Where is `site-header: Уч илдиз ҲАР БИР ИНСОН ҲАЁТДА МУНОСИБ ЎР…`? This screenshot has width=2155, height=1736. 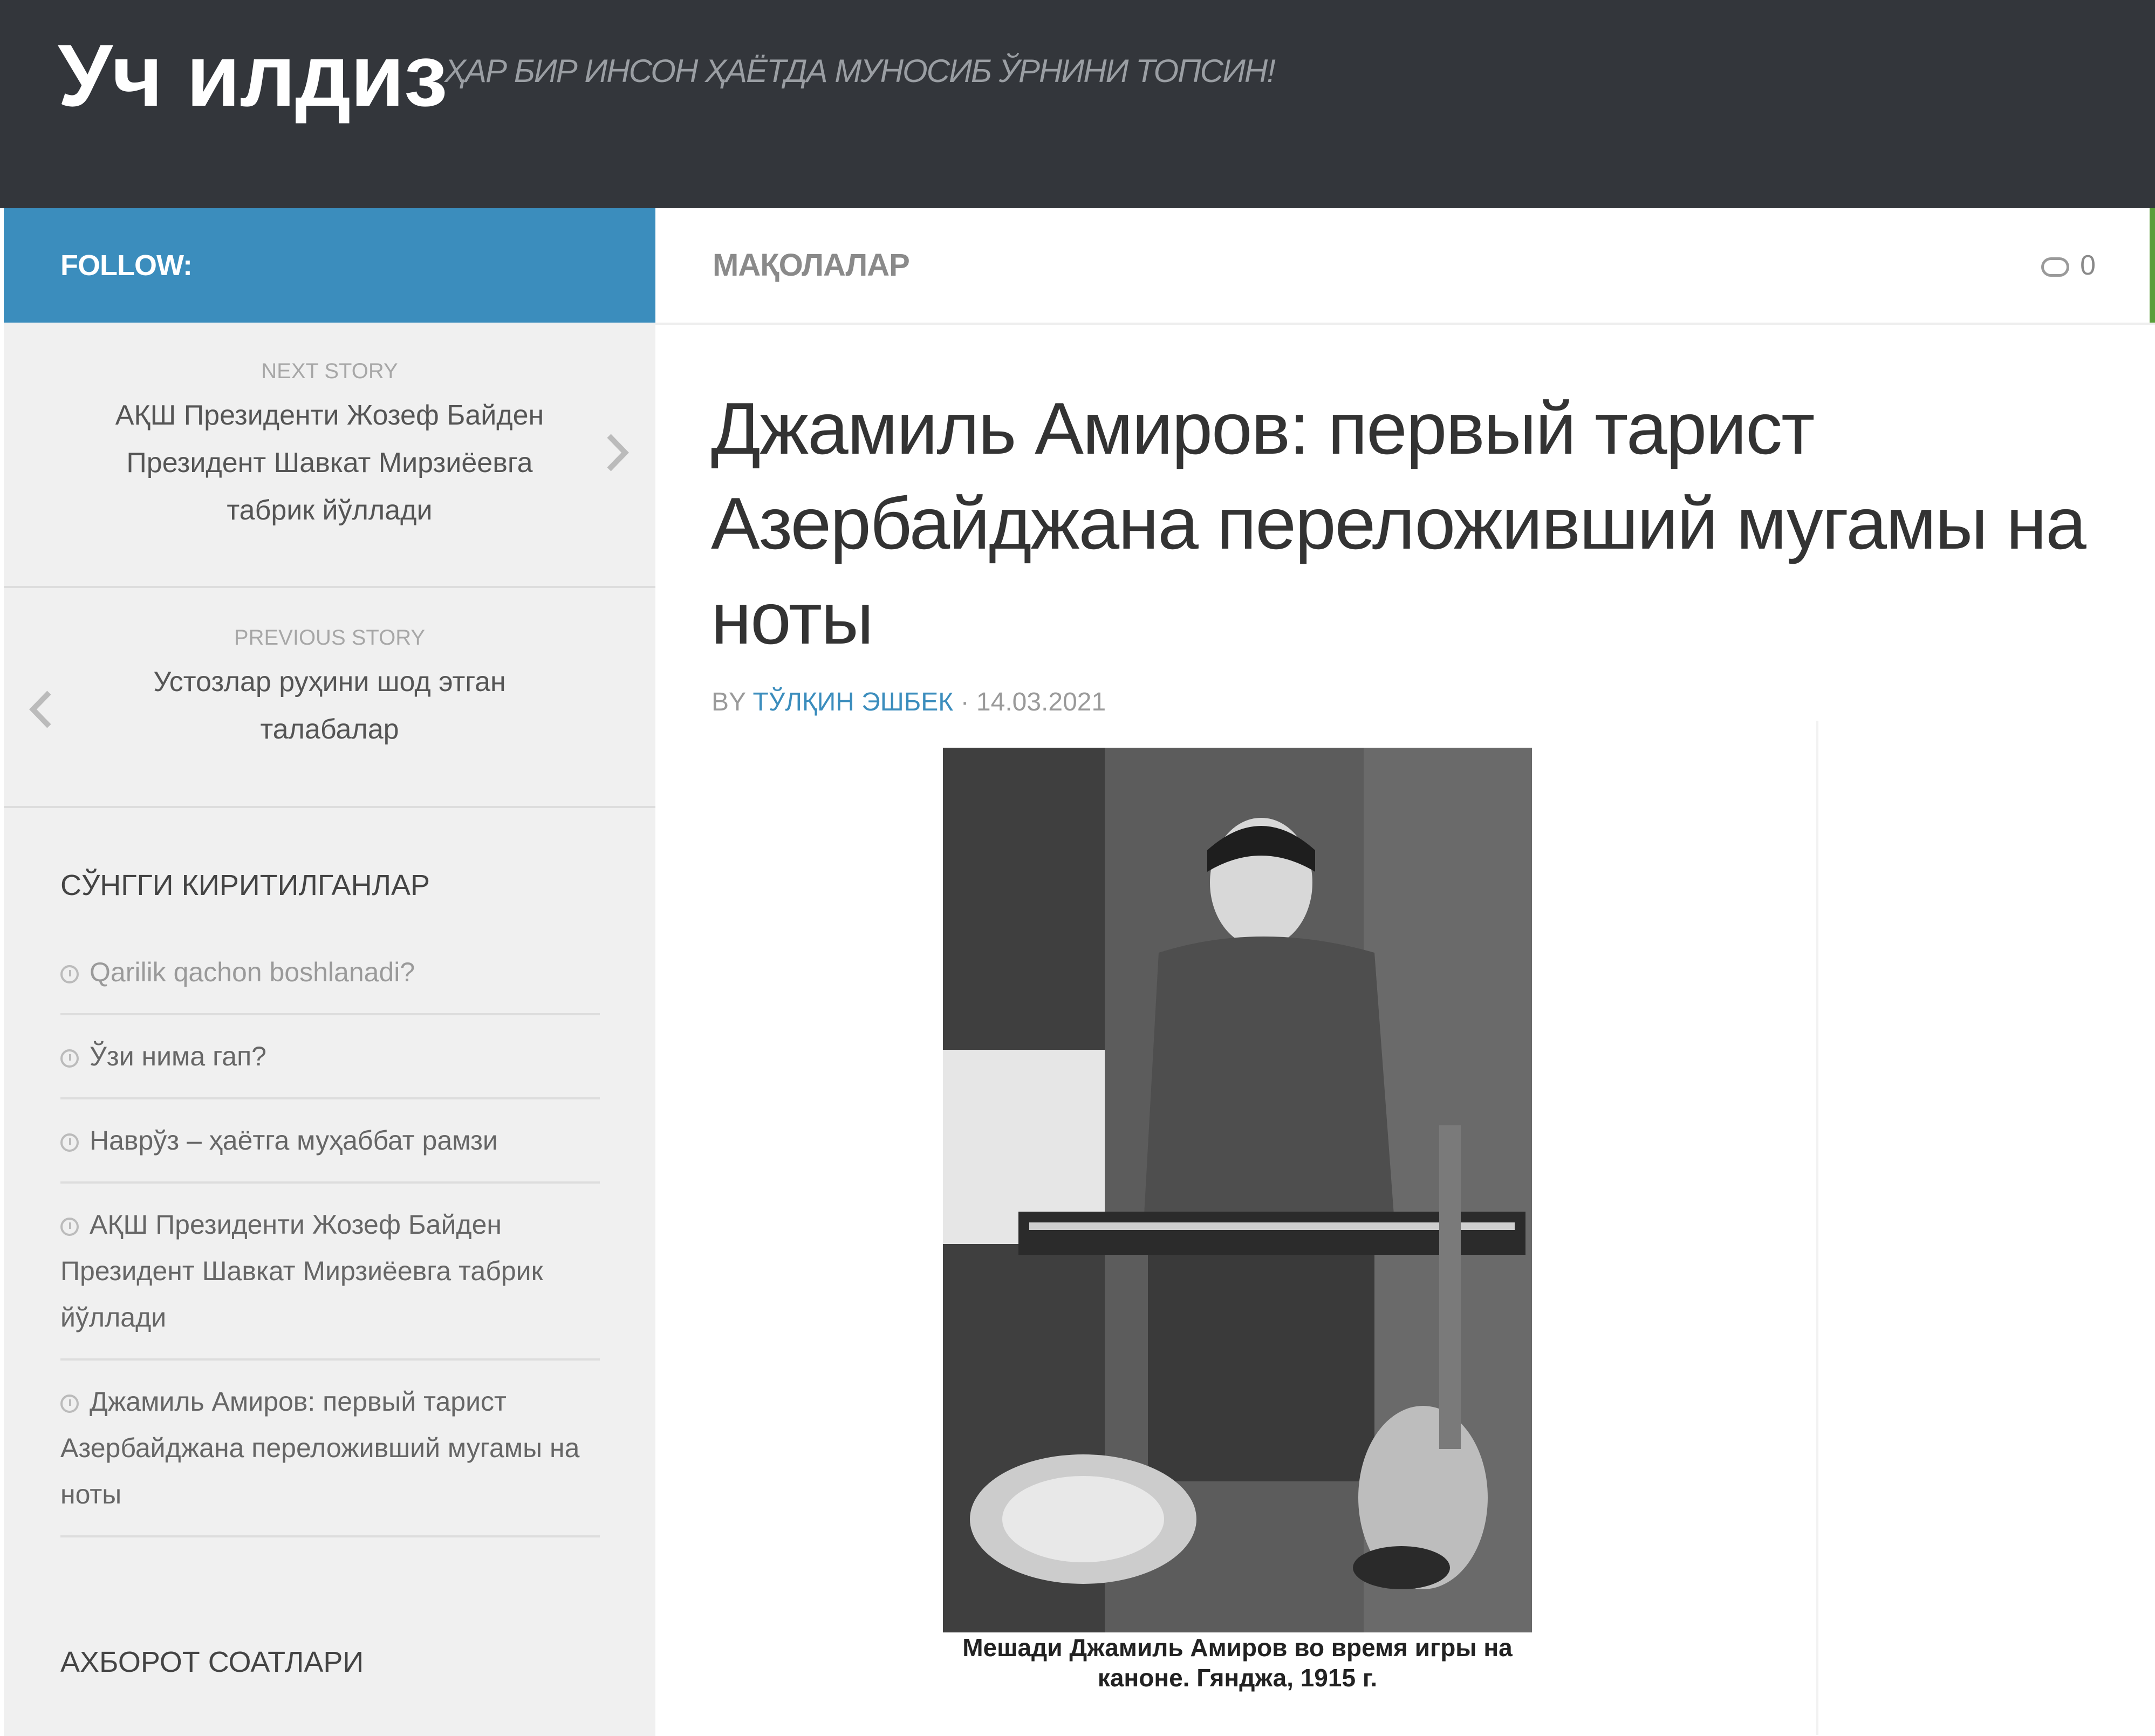
site-header: Уч илдиз ҲАР БИР ИНСОН ҲАЁТДА МУНОСИБ ЎР… is located at coordinates (1077, 104).